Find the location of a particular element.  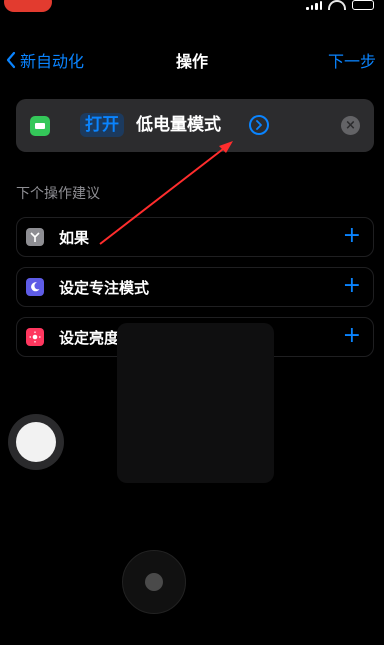

battery-status-icon is located at coordinates (363, 5).